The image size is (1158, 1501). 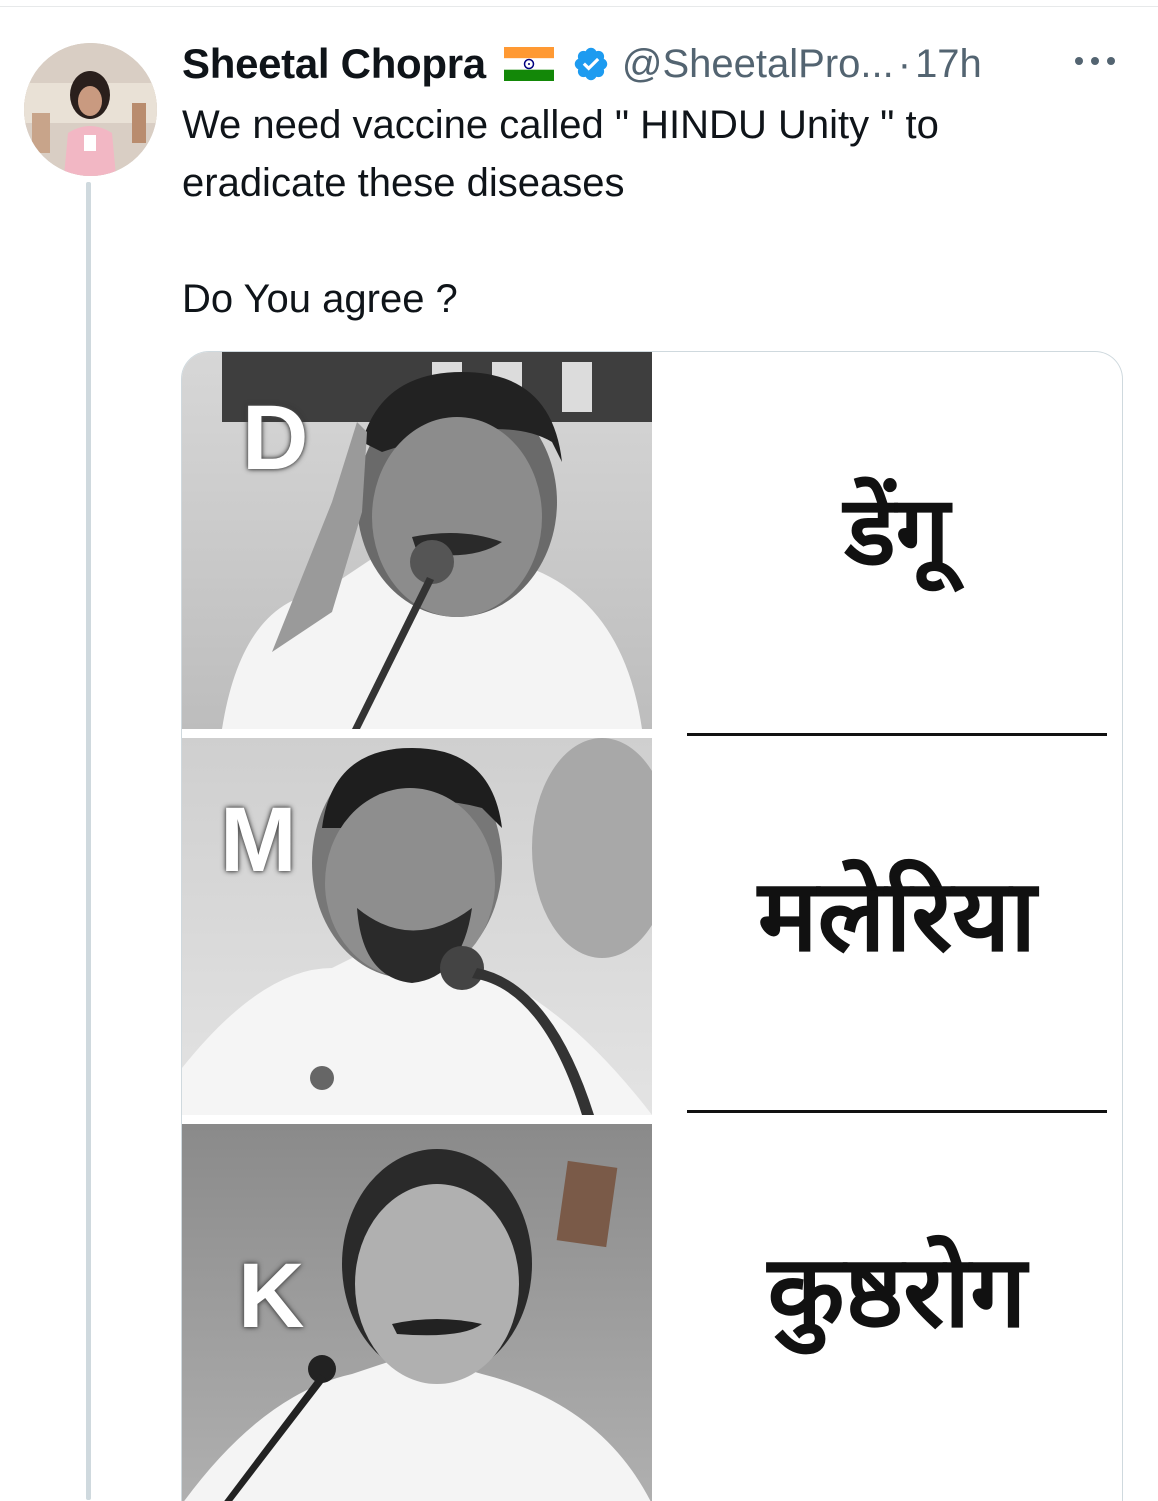 I want to click on author-avatar, so click(x=90, y=109).